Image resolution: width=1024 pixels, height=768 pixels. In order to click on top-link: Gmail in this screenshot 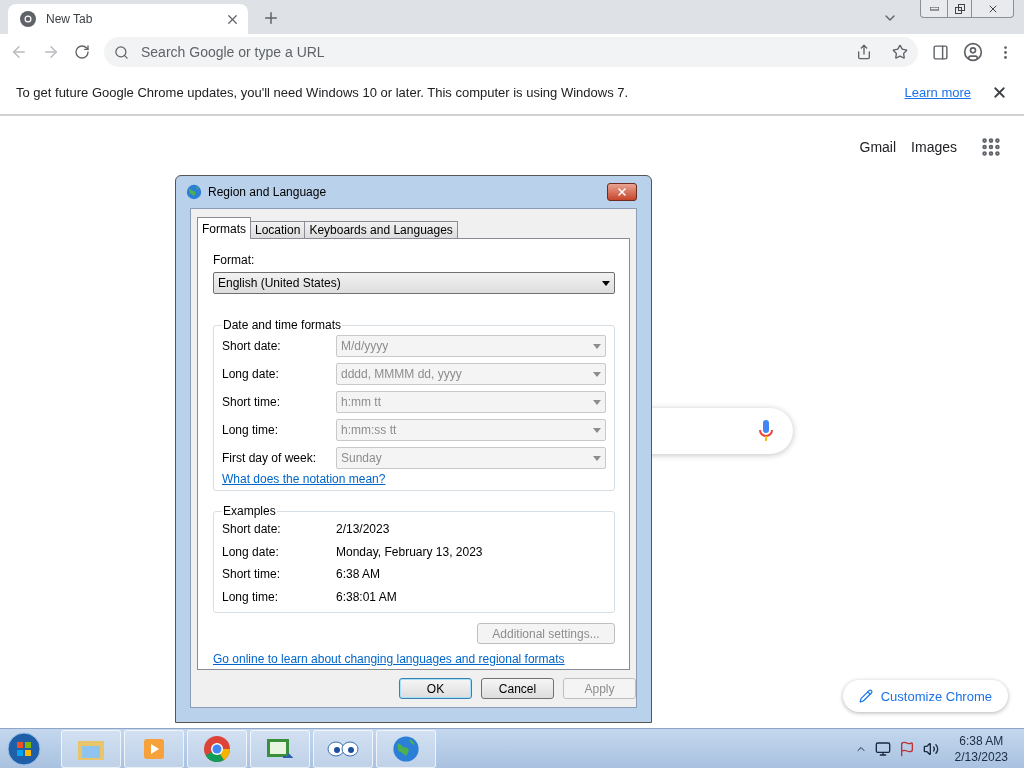, I will do `click(878, 147)`.